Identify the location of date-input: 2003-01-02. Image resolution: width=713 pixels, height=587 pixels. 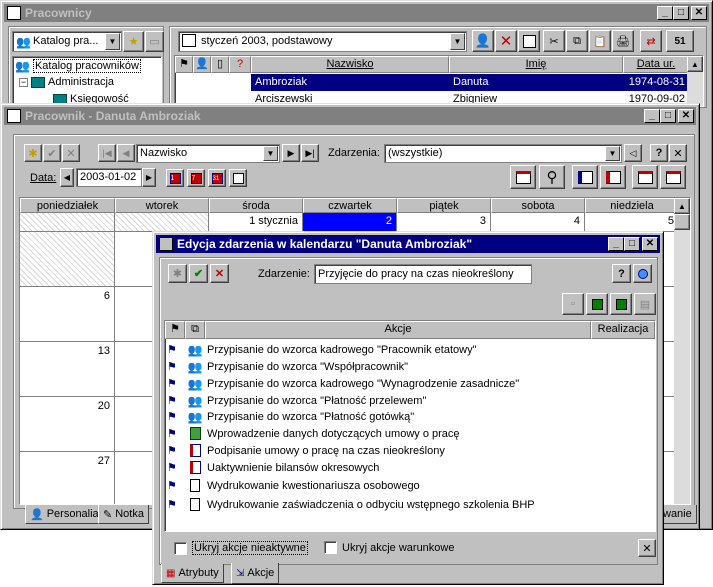
(109, 177).